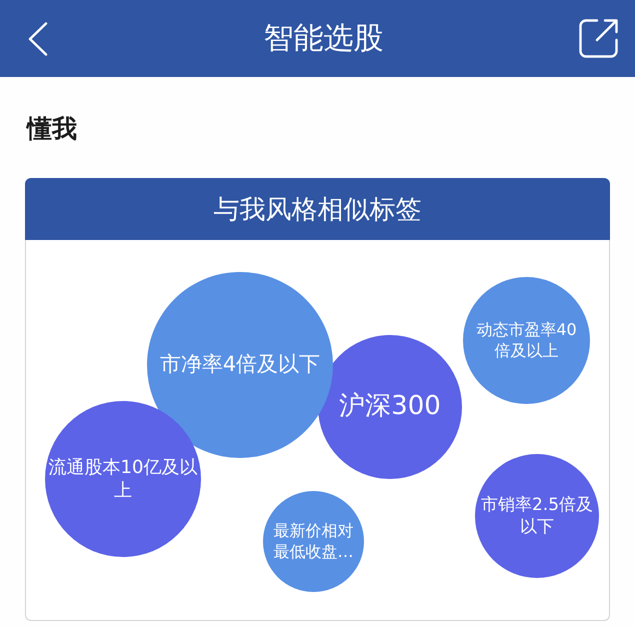  Describe the element at coordinates (526, 340) in the screenshot. I see `tag-bubble: 动态市盈率40倍及以上` at that location.